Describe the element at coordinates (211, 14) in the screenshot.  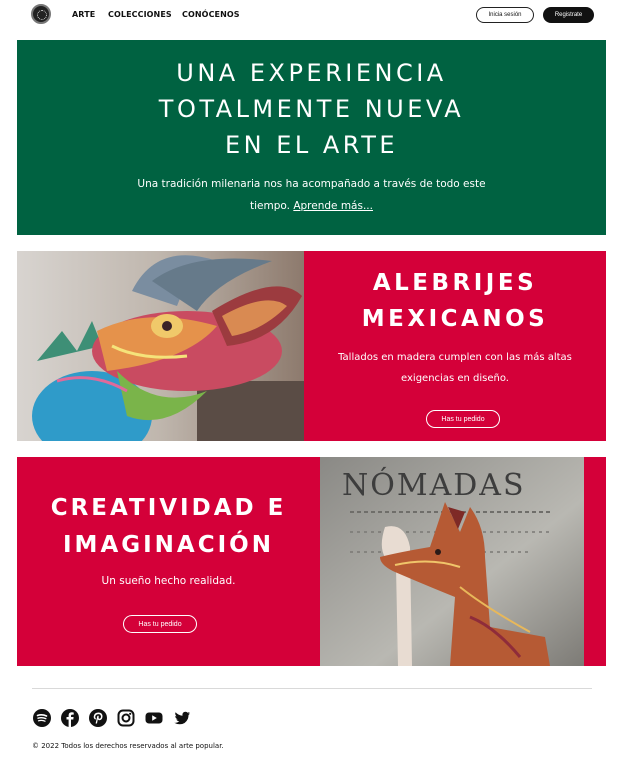
I see `nav-link-conocenos: CONÓCENOS` at that location.